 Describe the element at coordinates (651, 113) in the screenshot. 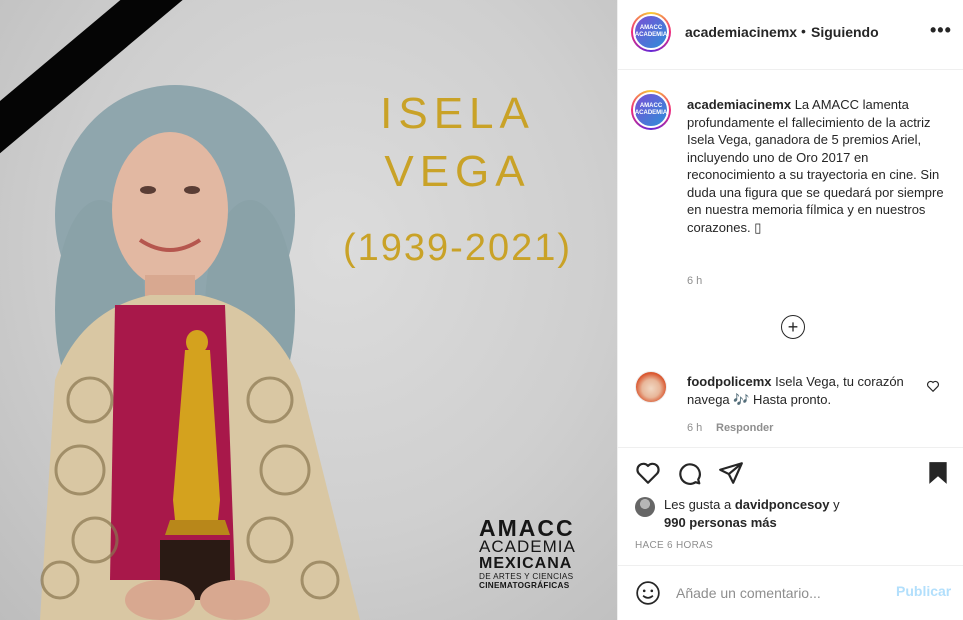

I see `caption-avatar-text-academia: ACADEMIA` at that location.